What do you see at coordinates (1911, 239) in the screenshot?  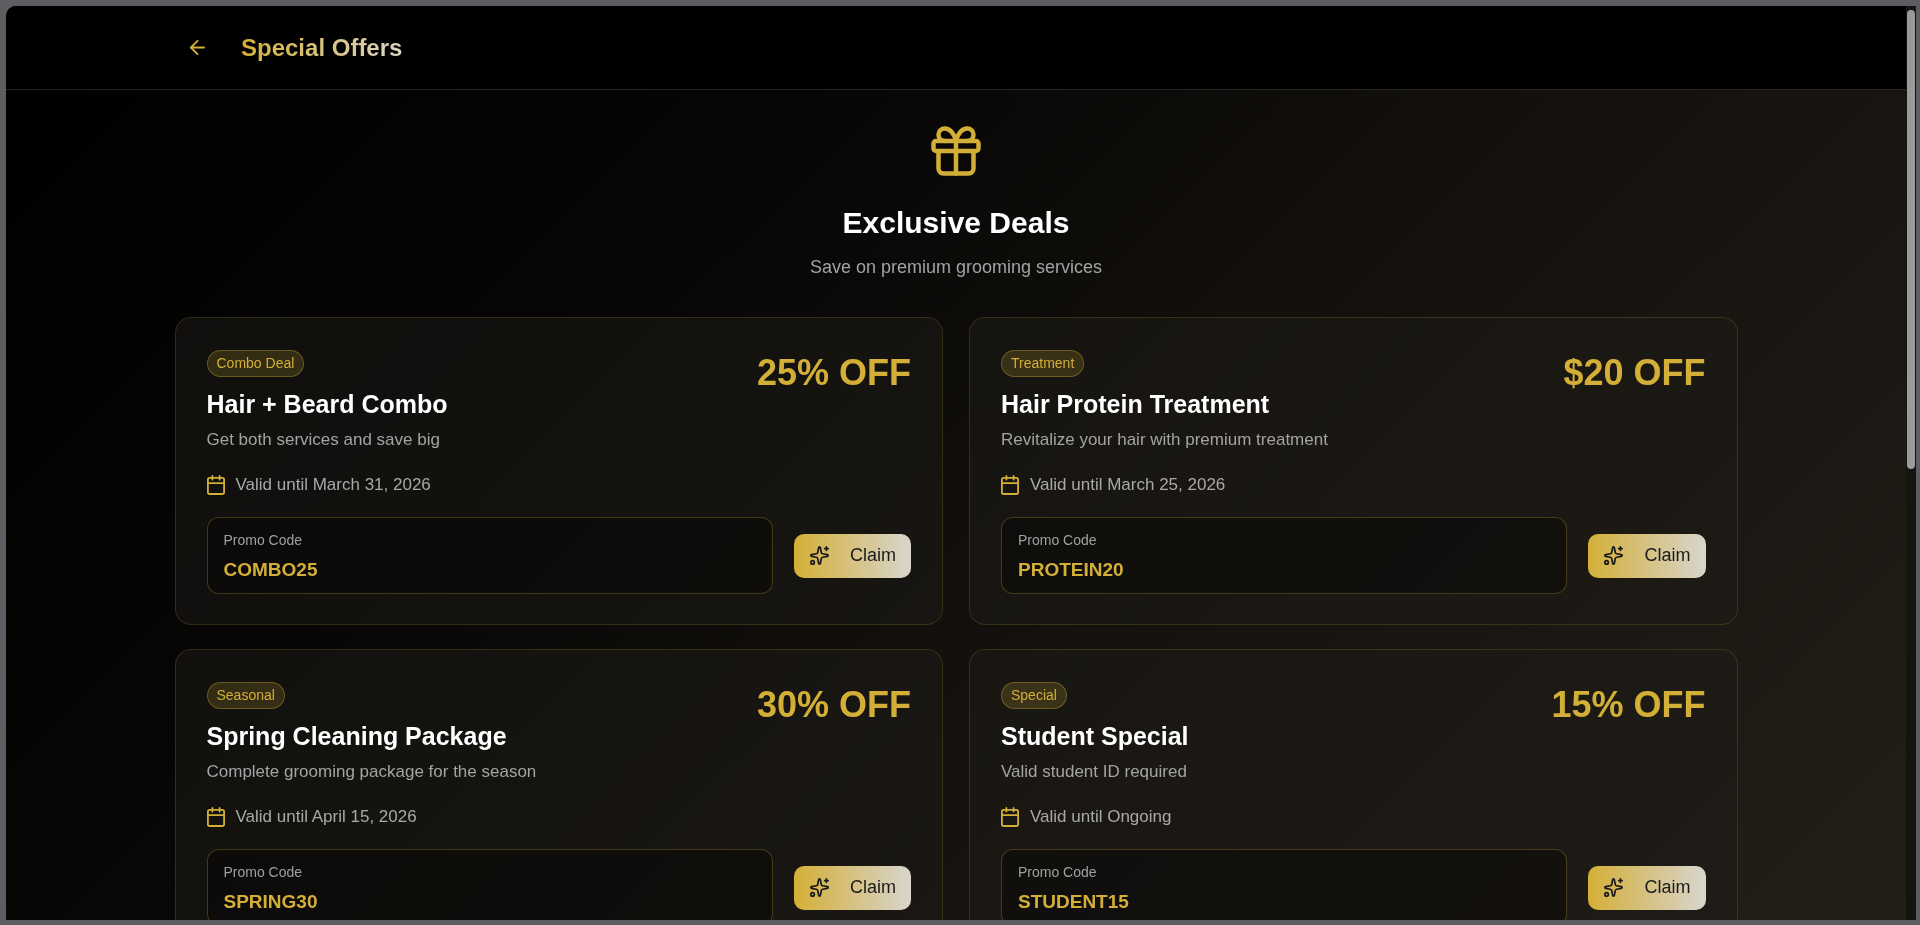 I see `scrollbar-thumb` at bounding box center [1911, 239].